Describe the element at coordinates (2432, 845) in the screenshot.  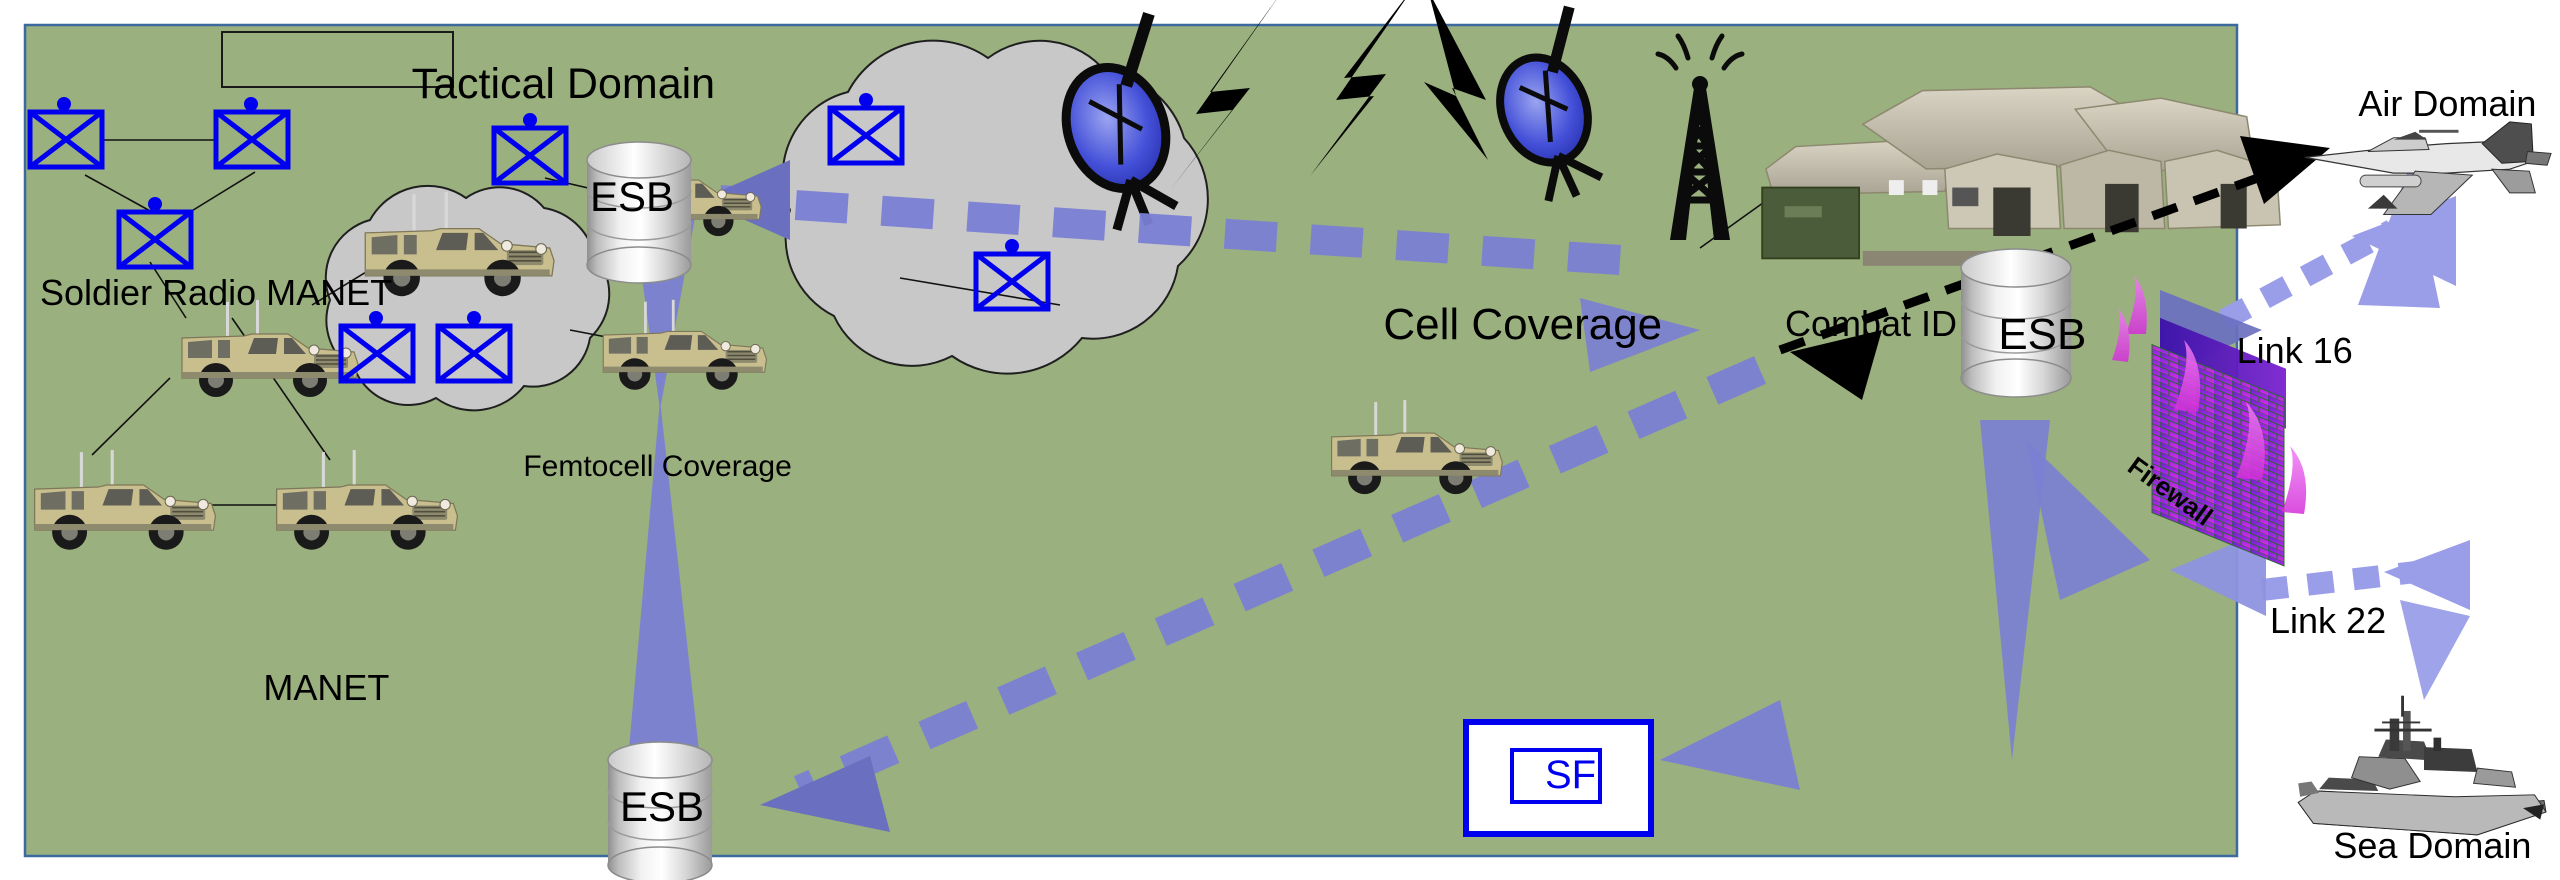
I see `sea-domain-label: Sea Domain` at that location.